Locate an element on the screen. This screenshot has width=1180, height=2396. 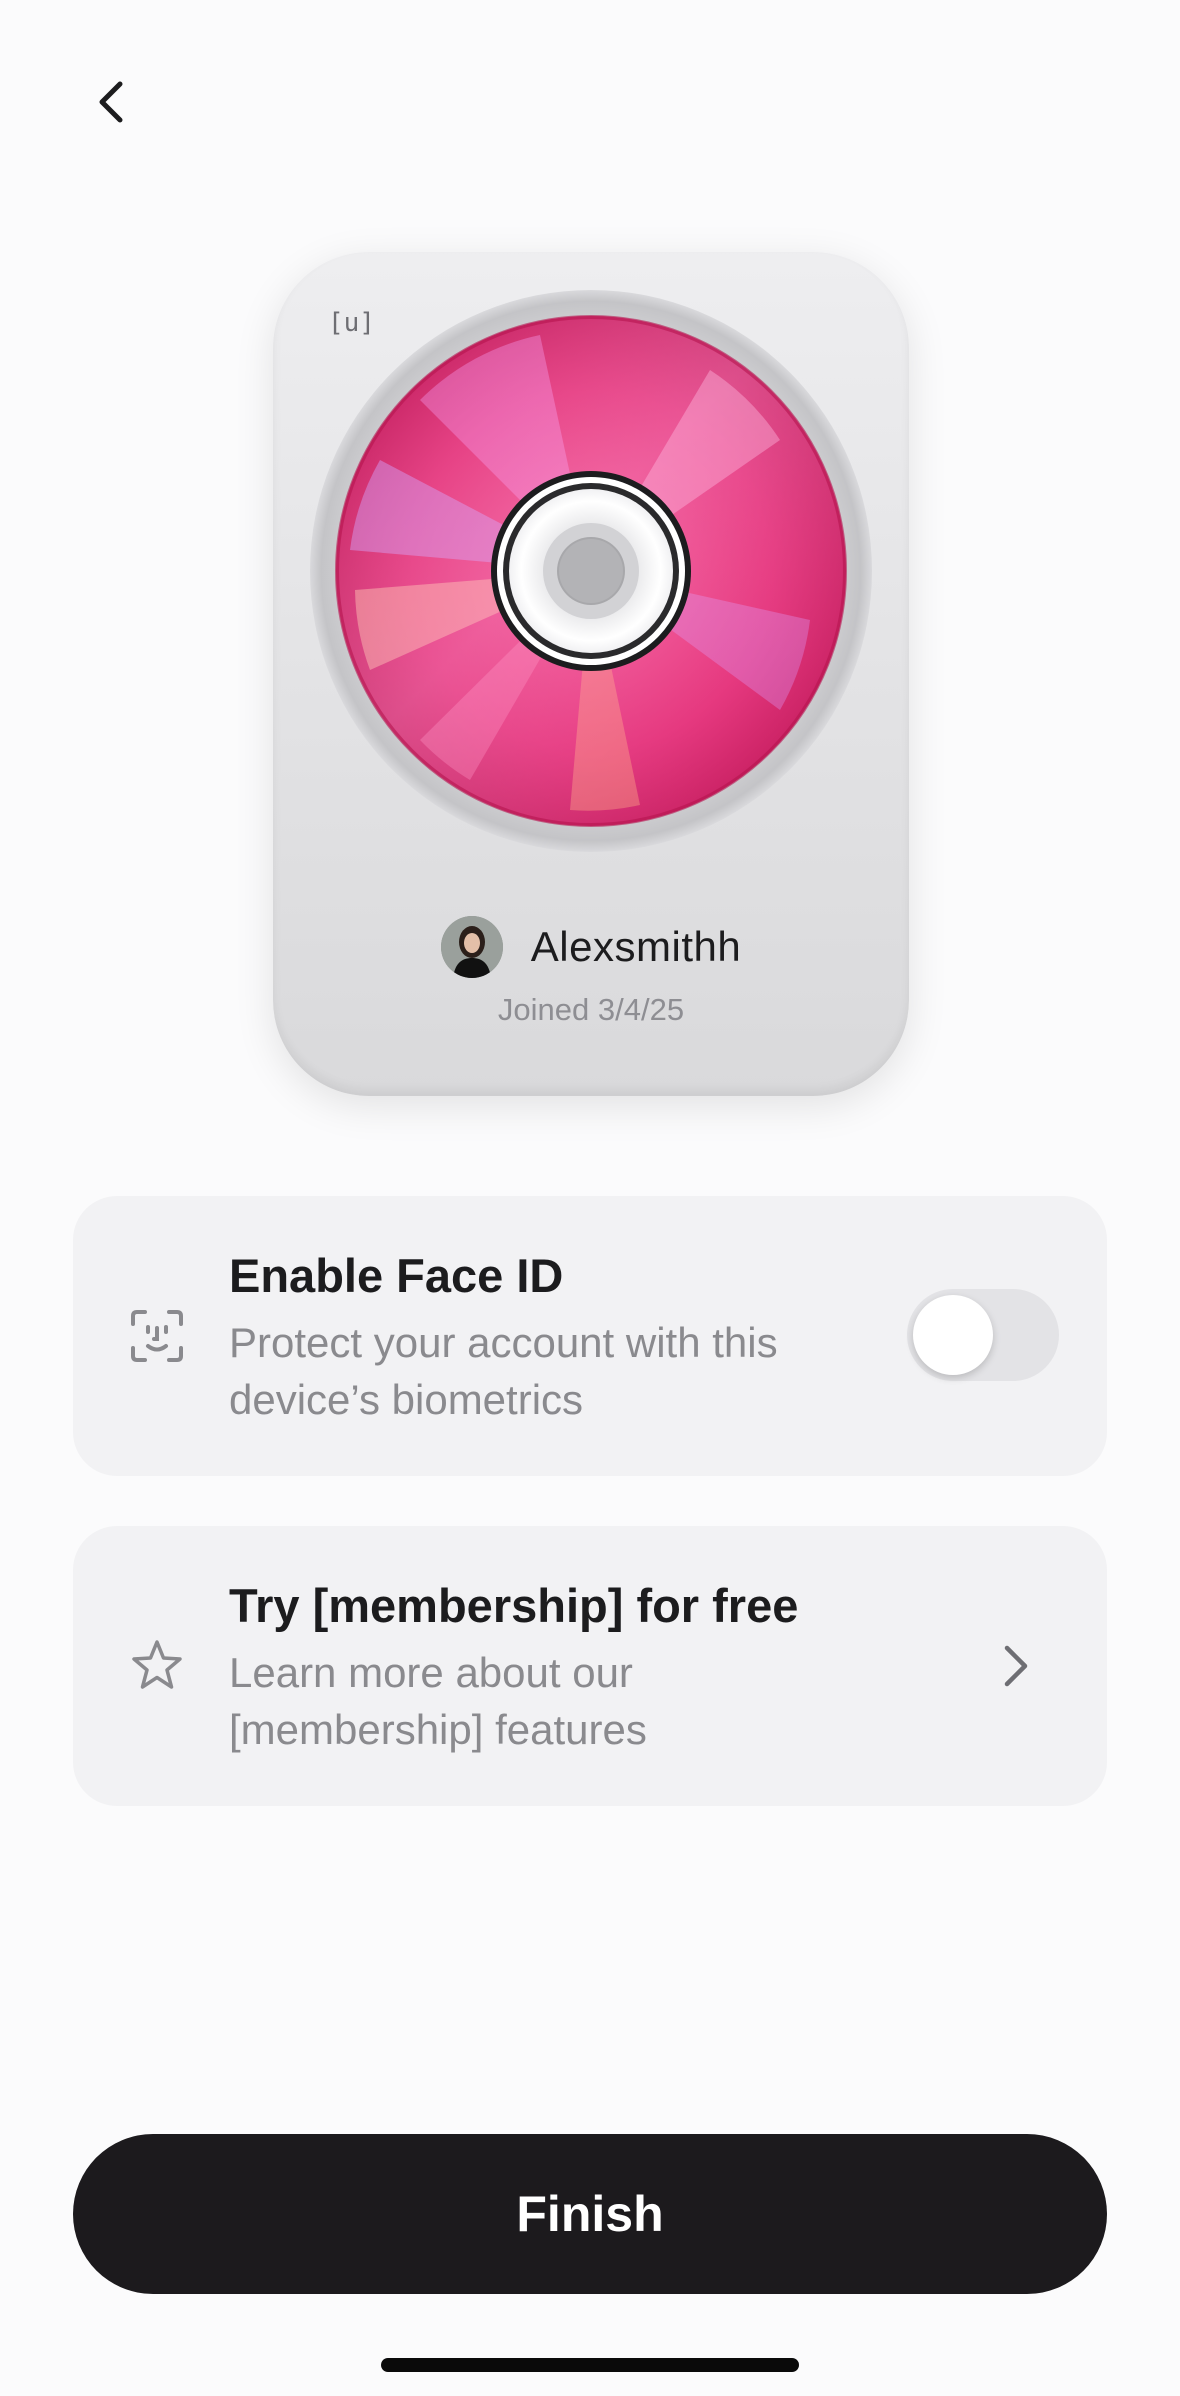
chevron-left-icon is located at coordinates (111, 102).